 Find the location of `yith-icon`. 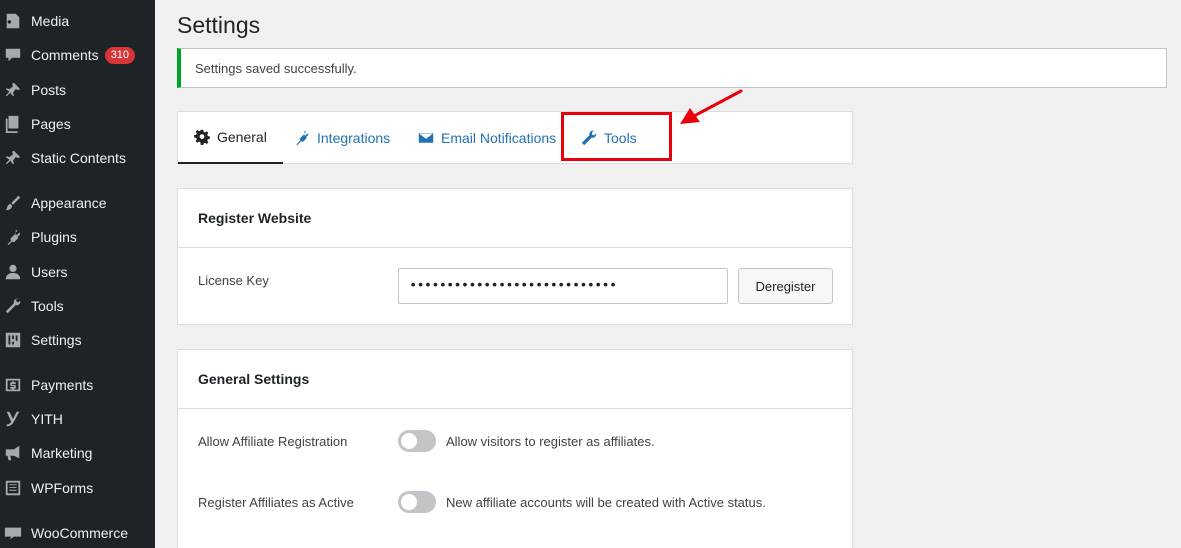

yith-icon is located at coordinates (13, 419).